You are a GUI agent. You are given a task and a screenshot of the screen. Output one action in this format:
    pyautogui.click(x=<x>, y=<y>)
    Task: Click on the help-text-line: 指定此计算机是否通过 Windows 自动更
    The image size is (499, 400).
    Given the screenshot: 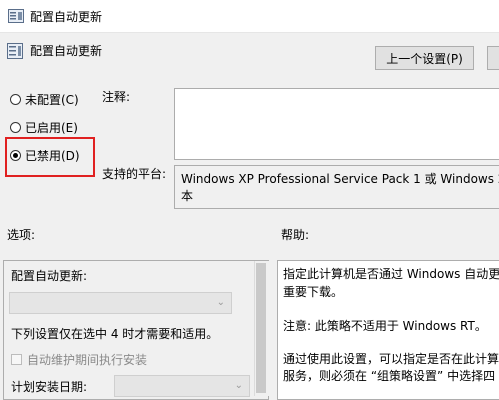 What is the action you would take?
    pyautogui.click(x=391, y=274)
    